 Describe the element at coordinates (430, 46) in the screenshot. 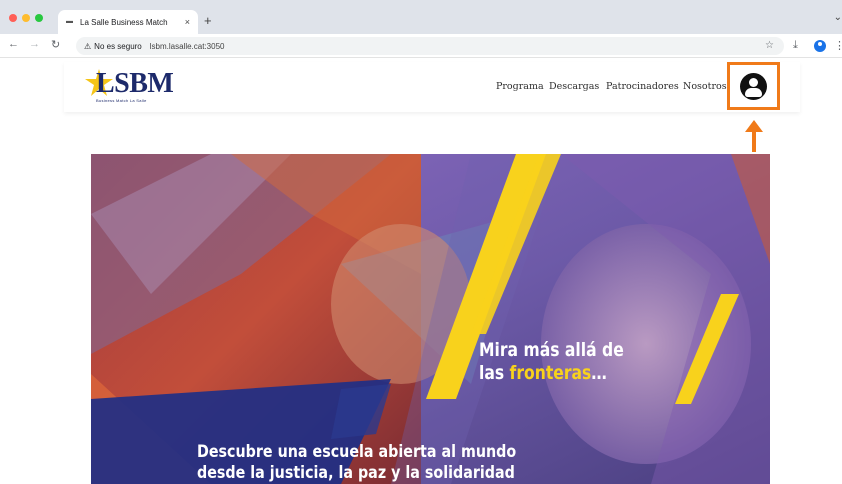

I see `address-bar: ⚠ No es seguro lsbm.lasalle.cat:3050 ☆` at that location.